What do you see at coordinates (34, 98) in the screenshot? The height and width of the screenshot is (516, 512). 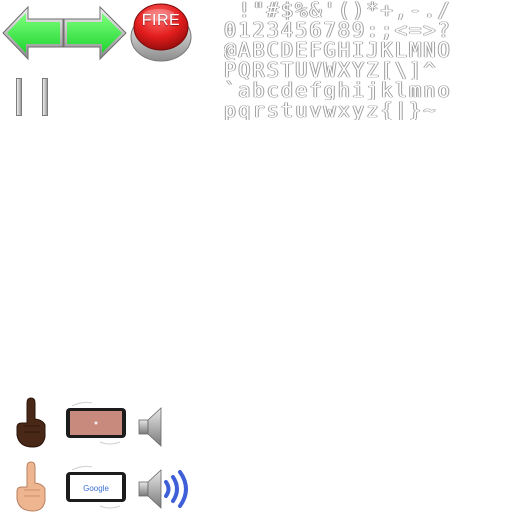 I see `pause-button` at bounding box center [34, 98].